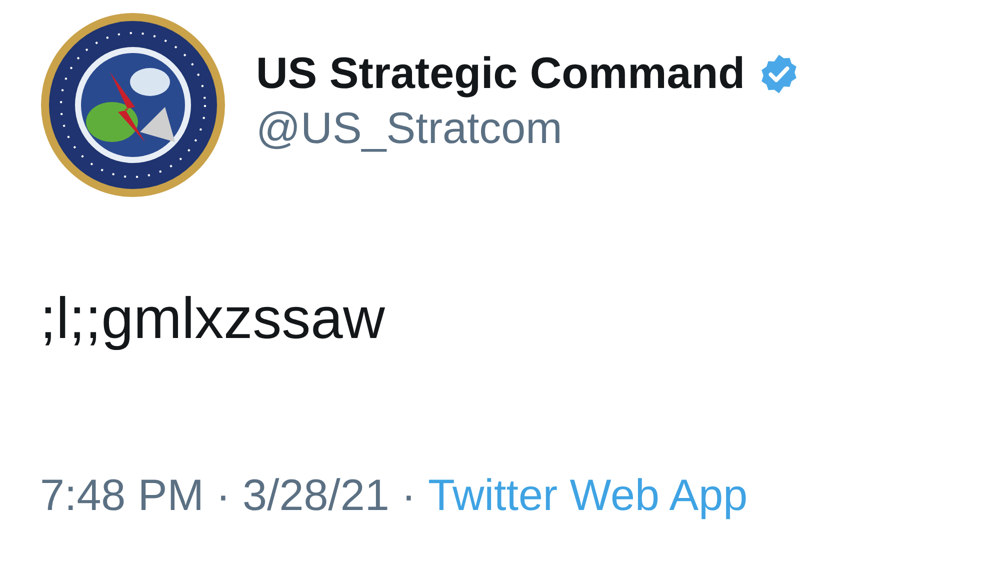 The image size is (1000, 566). What do you see at coordinates (500, 74) in the screenshot?
I see `author-name: US Strategic Command` at bounding box center [500, 74].